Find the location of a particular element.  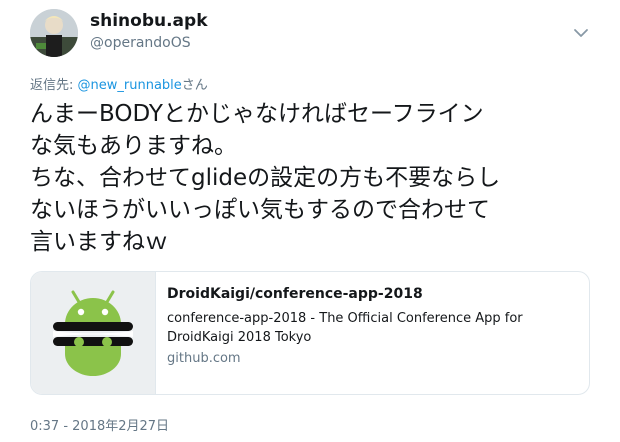

tweet-line: ないほうがいいっぽい気もするので合わせて is located at coordinates (260, 210).